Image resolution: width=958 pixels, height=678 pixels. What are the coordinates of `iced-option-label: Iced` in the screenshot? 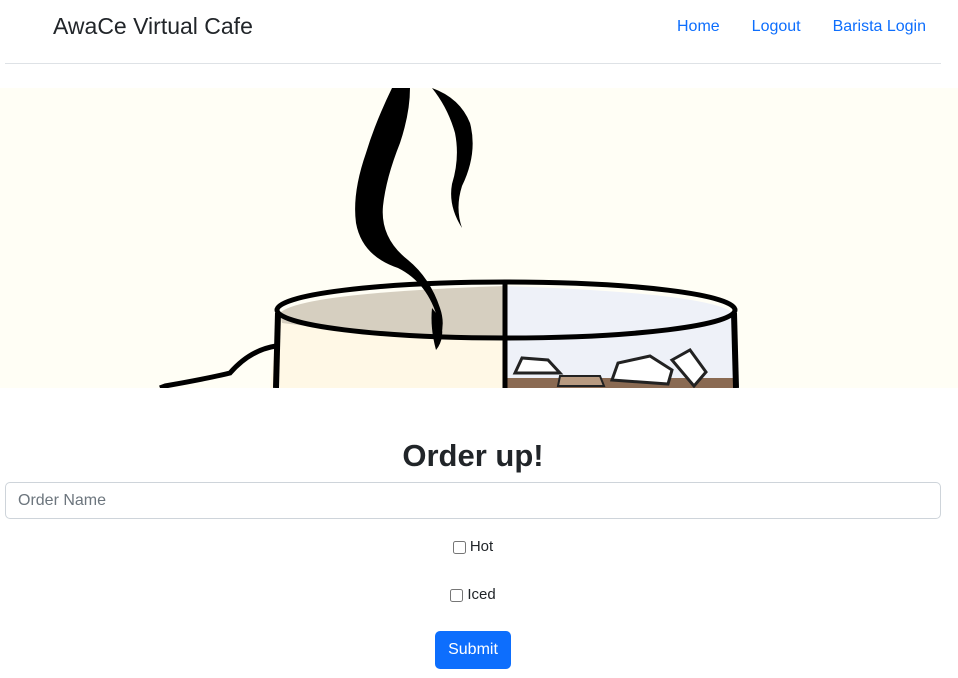 It's located at (473, 595).